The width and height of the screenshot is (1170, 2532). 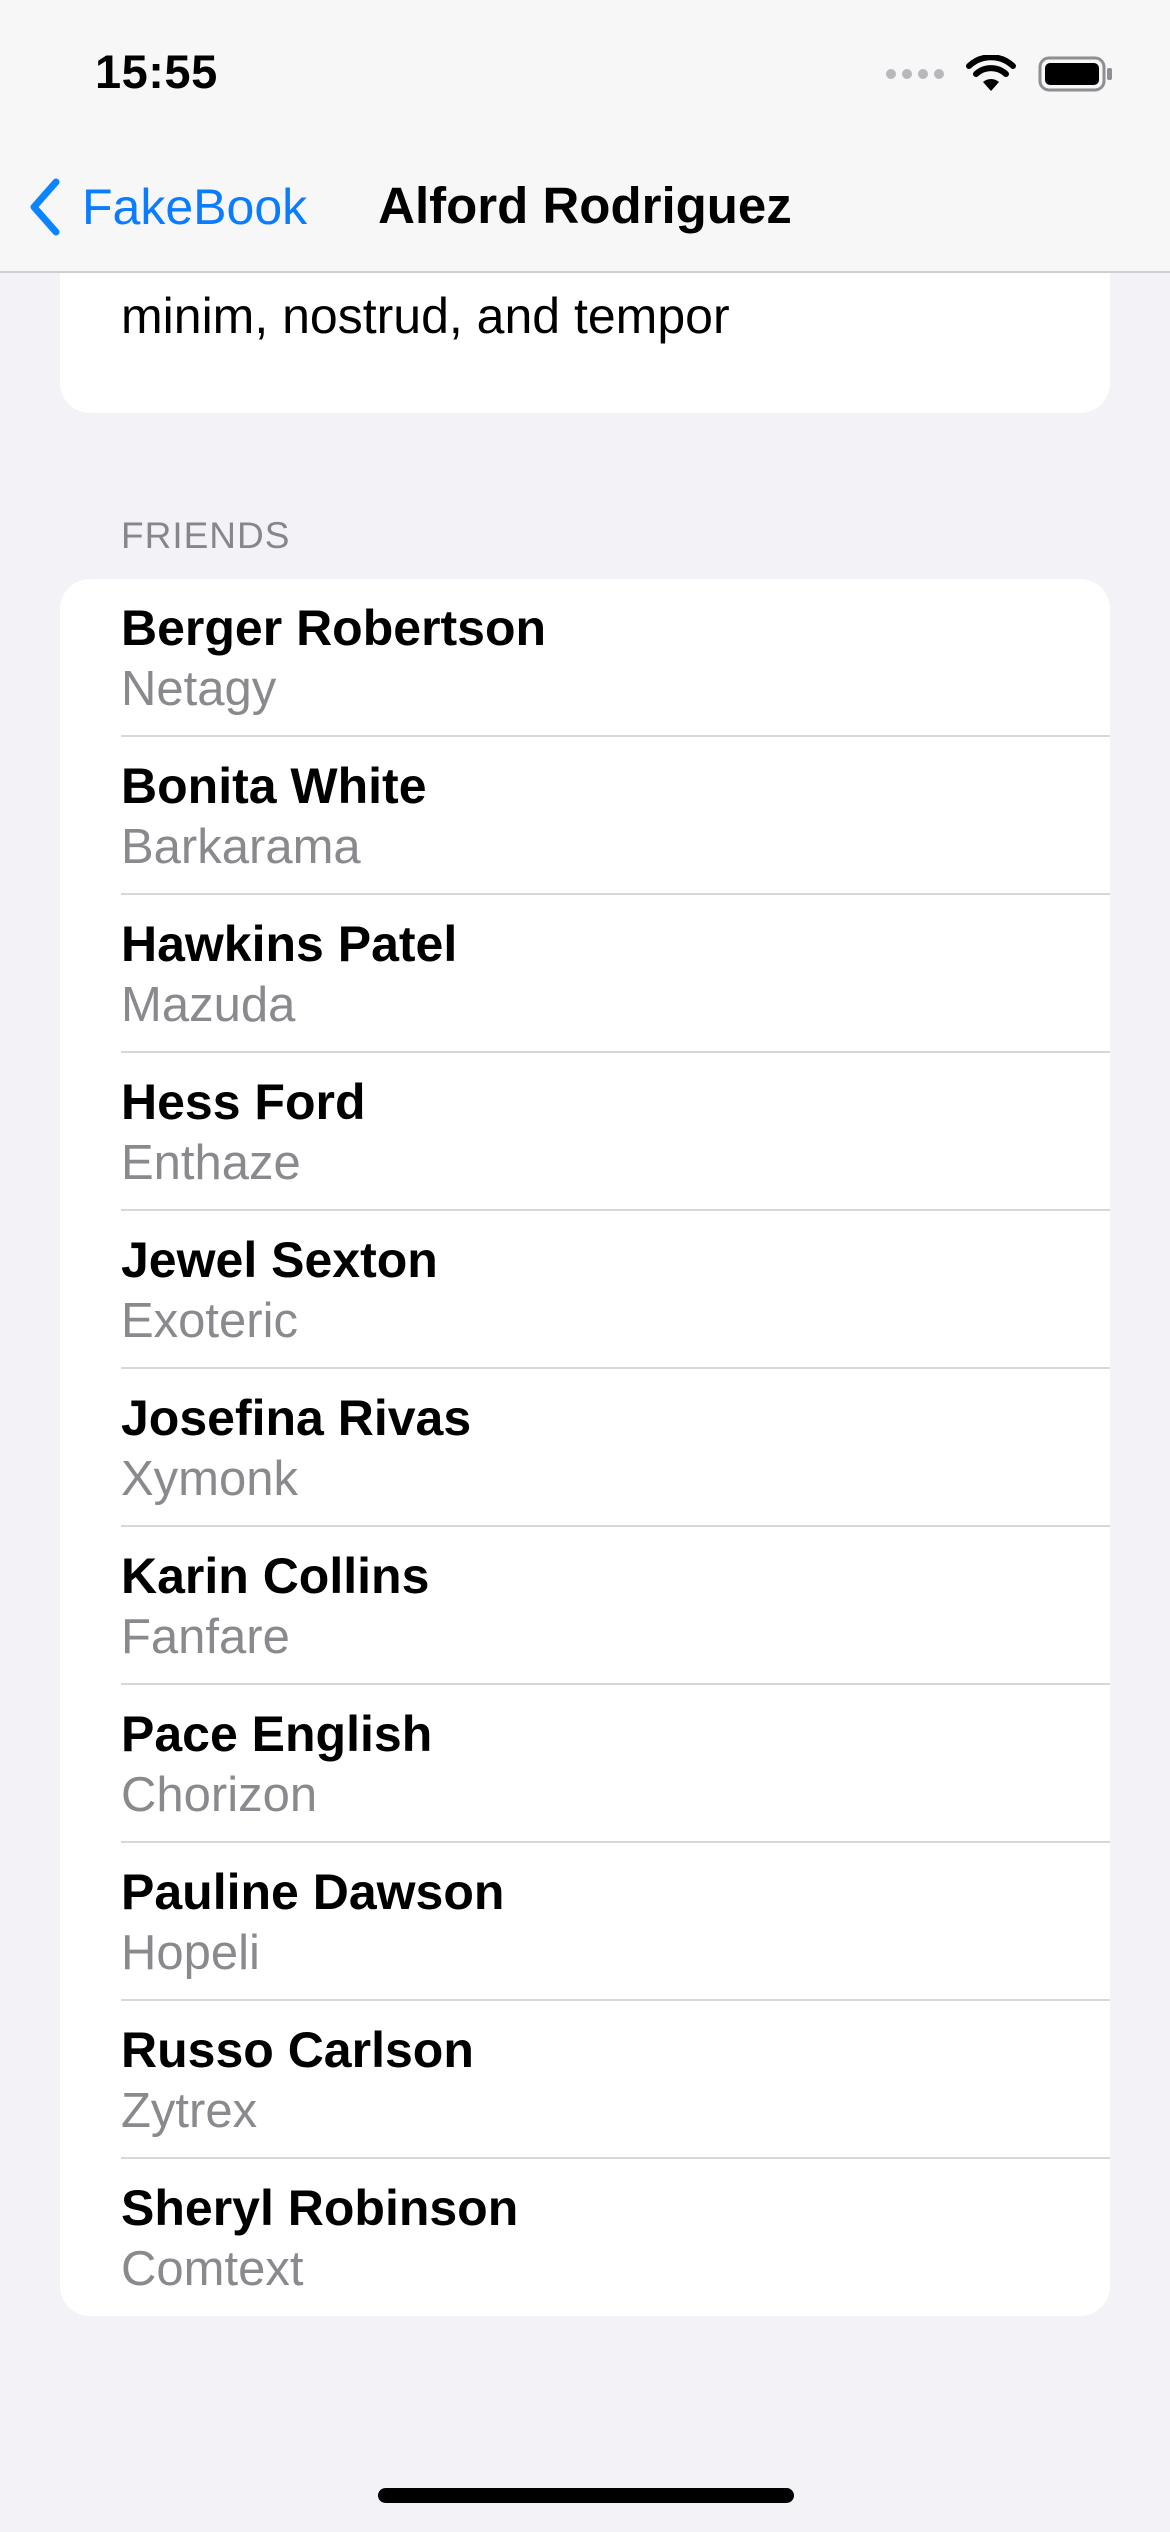 What do you see at coordinates (585, 2080) in the screenshot?
I see `friend-row: Russo Carlson Zytrex` at bounding box center [585, 2080].